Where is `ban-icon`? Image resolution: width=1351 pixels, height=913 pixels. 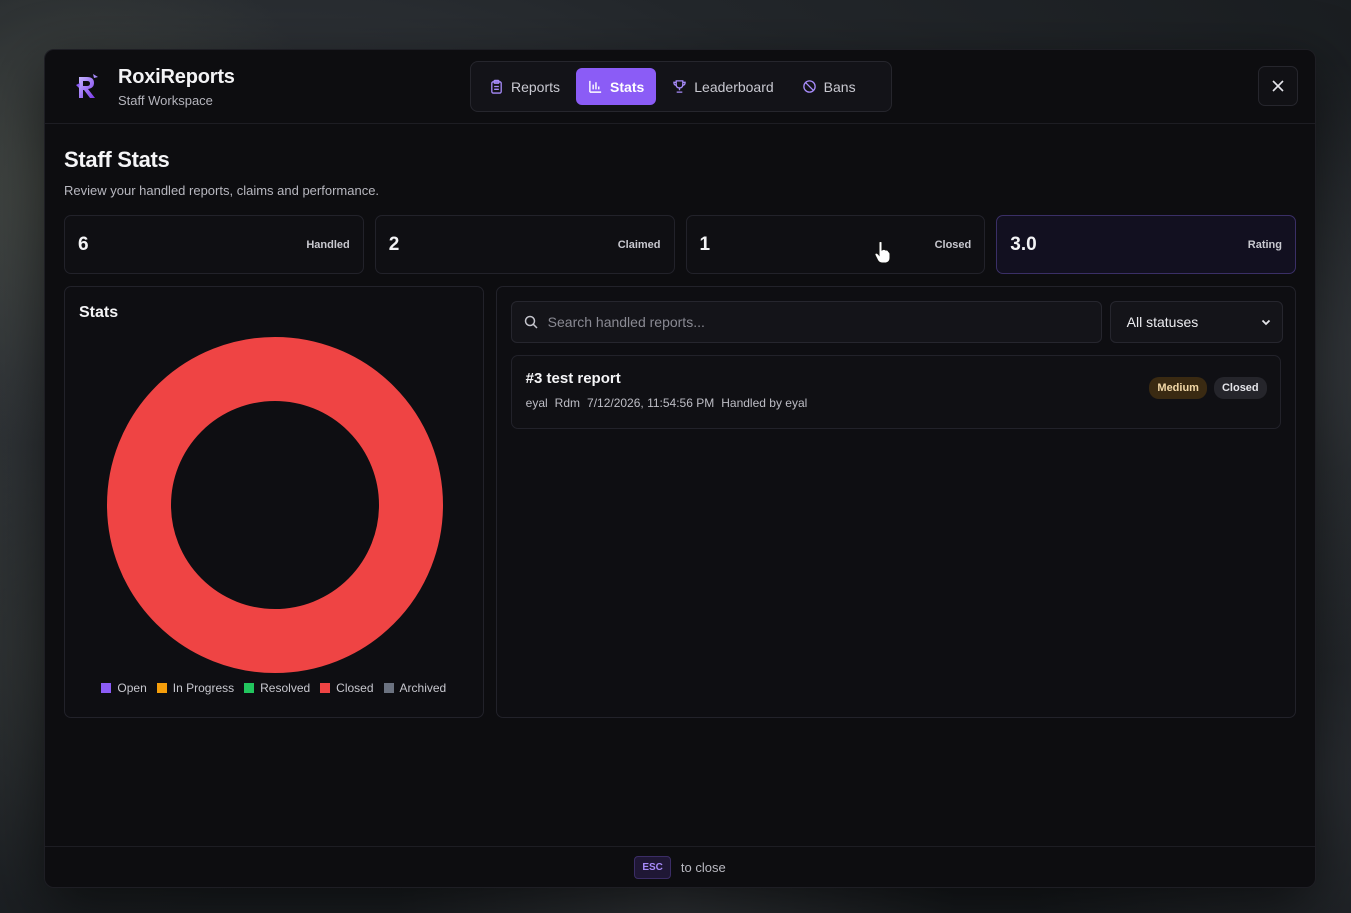 ban-icon is located at coordinates (809, 86).